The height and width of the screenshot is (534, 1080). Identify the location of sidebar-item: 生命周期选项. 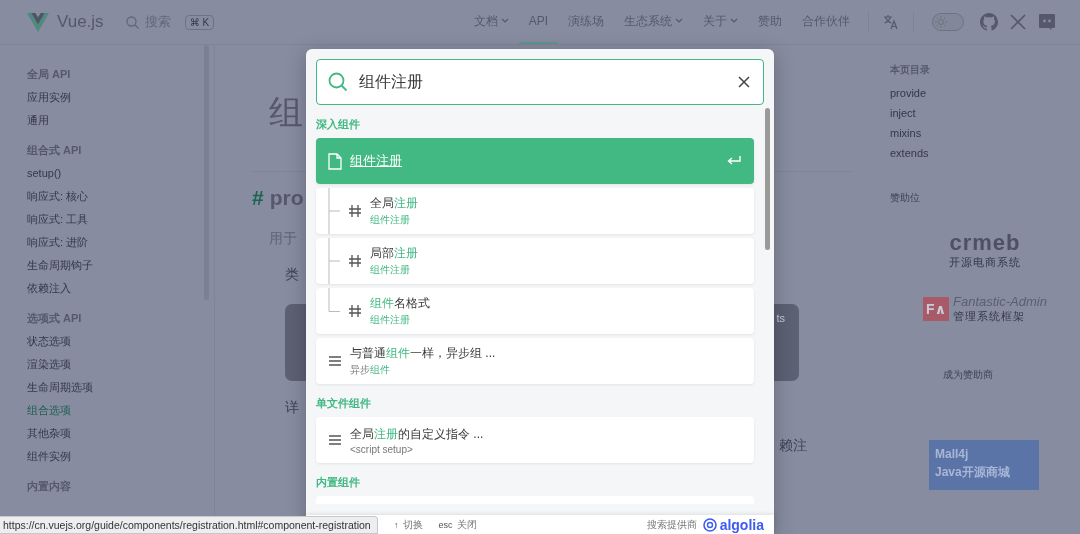
(60, 387).